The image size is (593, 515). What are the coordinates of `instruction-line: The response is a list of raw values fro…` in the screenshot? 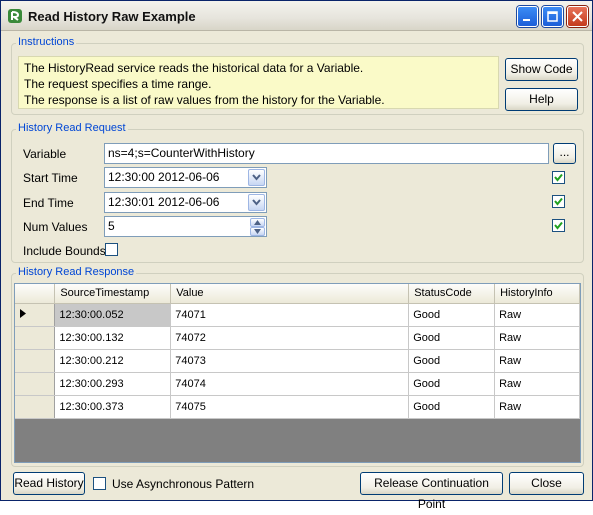 It's located at (204, 100).